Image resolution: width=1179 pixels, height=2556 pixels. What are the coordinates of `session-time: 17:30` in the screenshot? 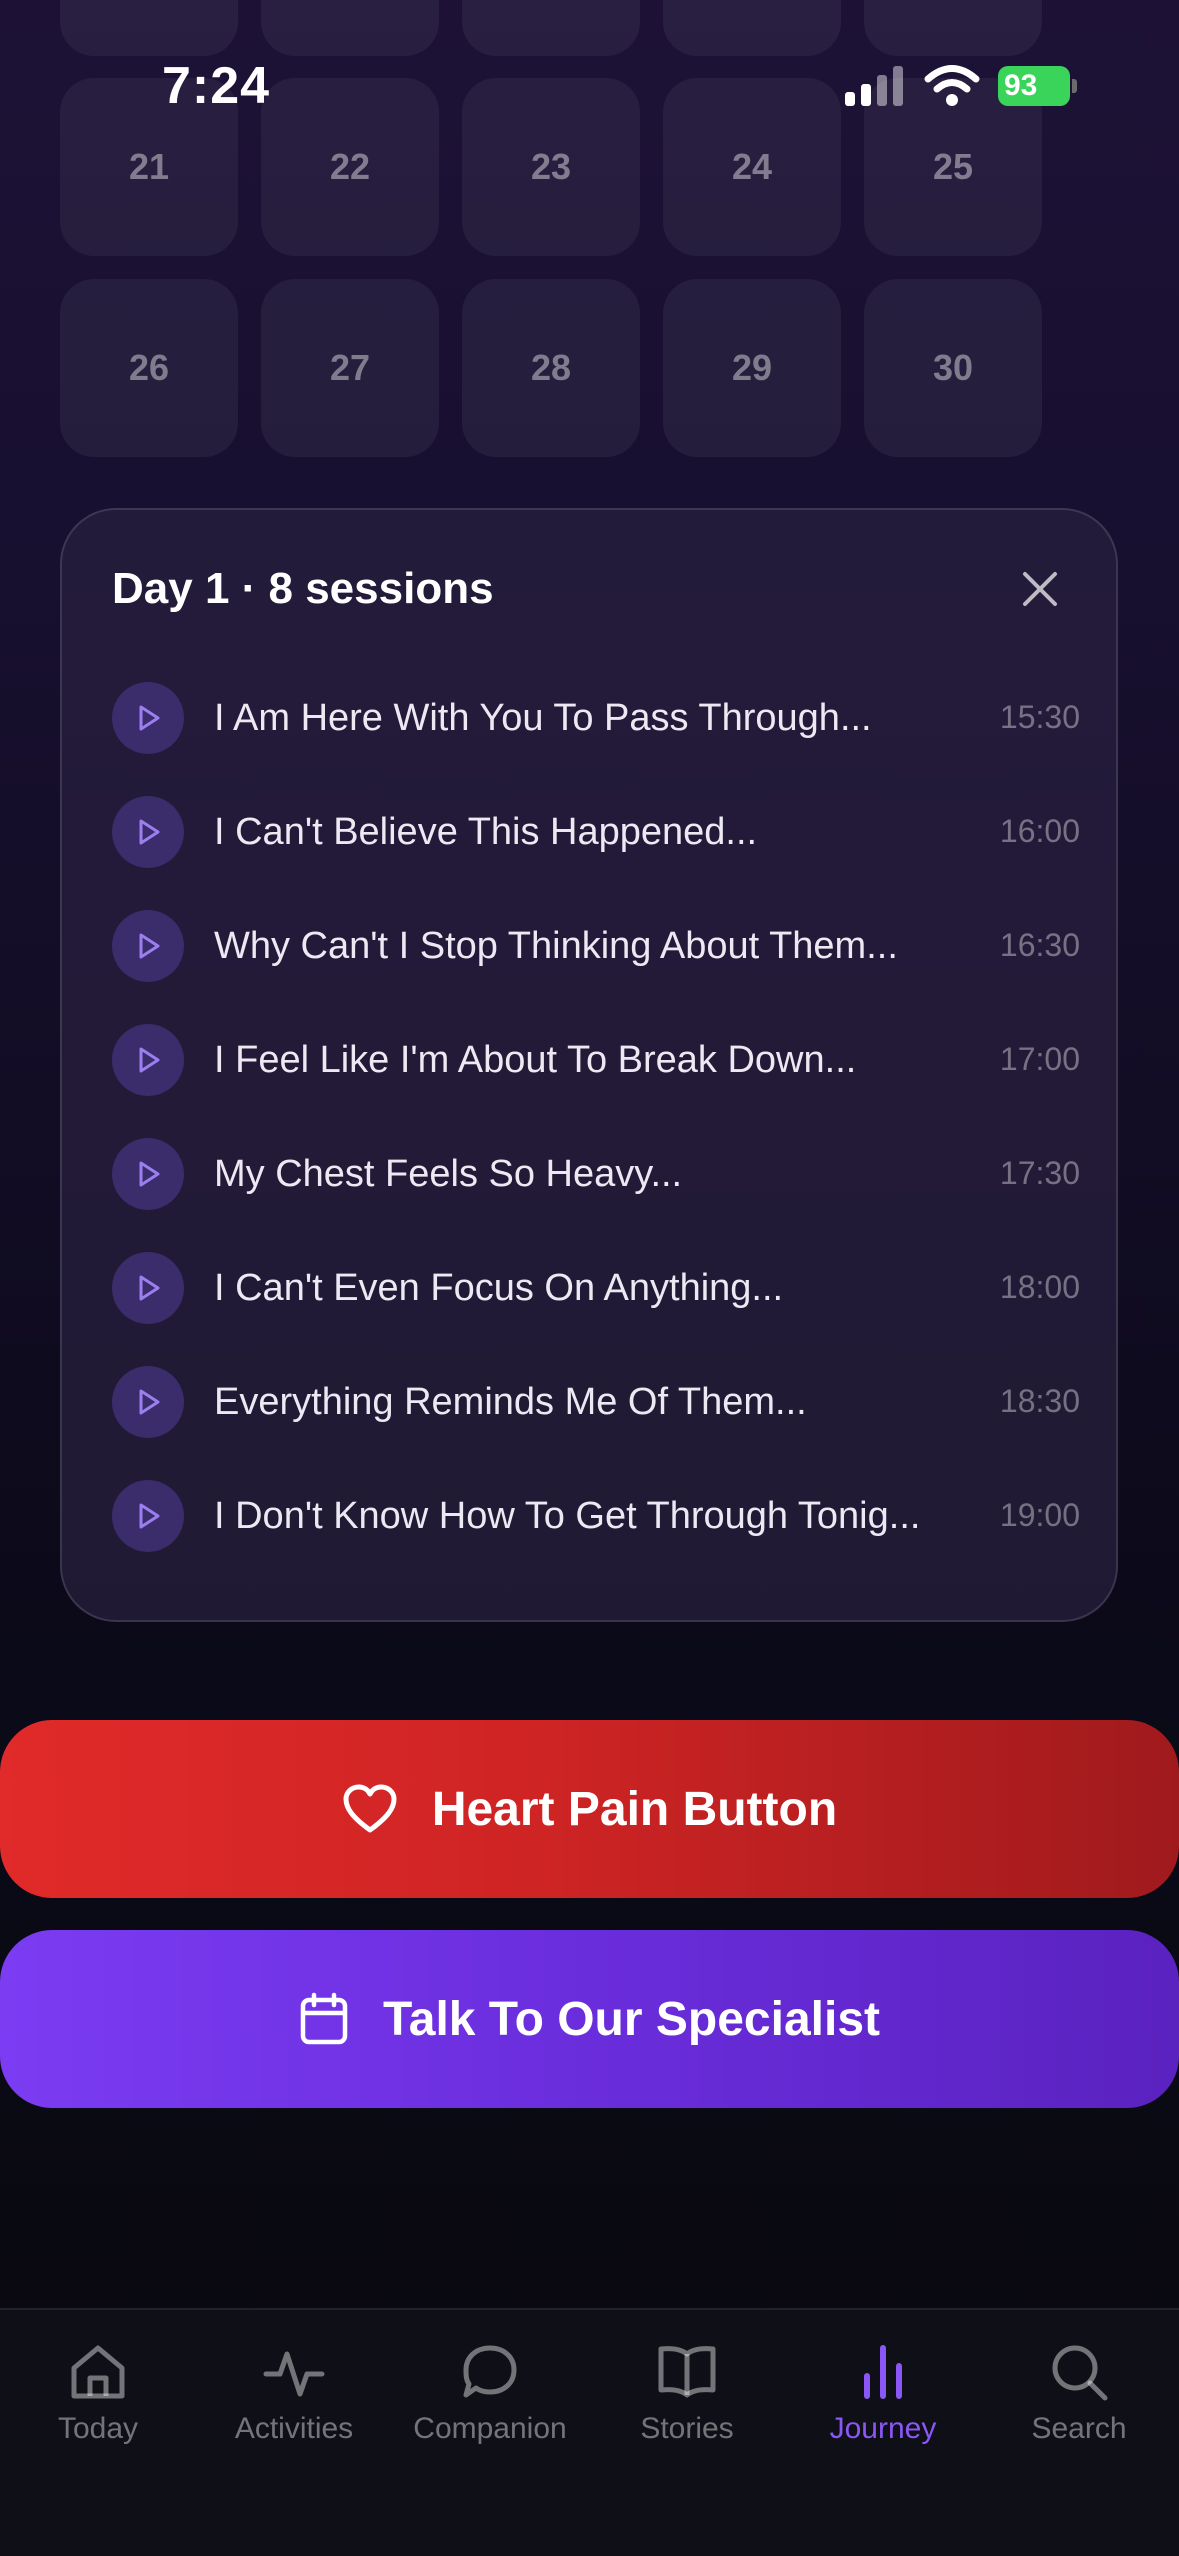 It's located at (1039, 1173).